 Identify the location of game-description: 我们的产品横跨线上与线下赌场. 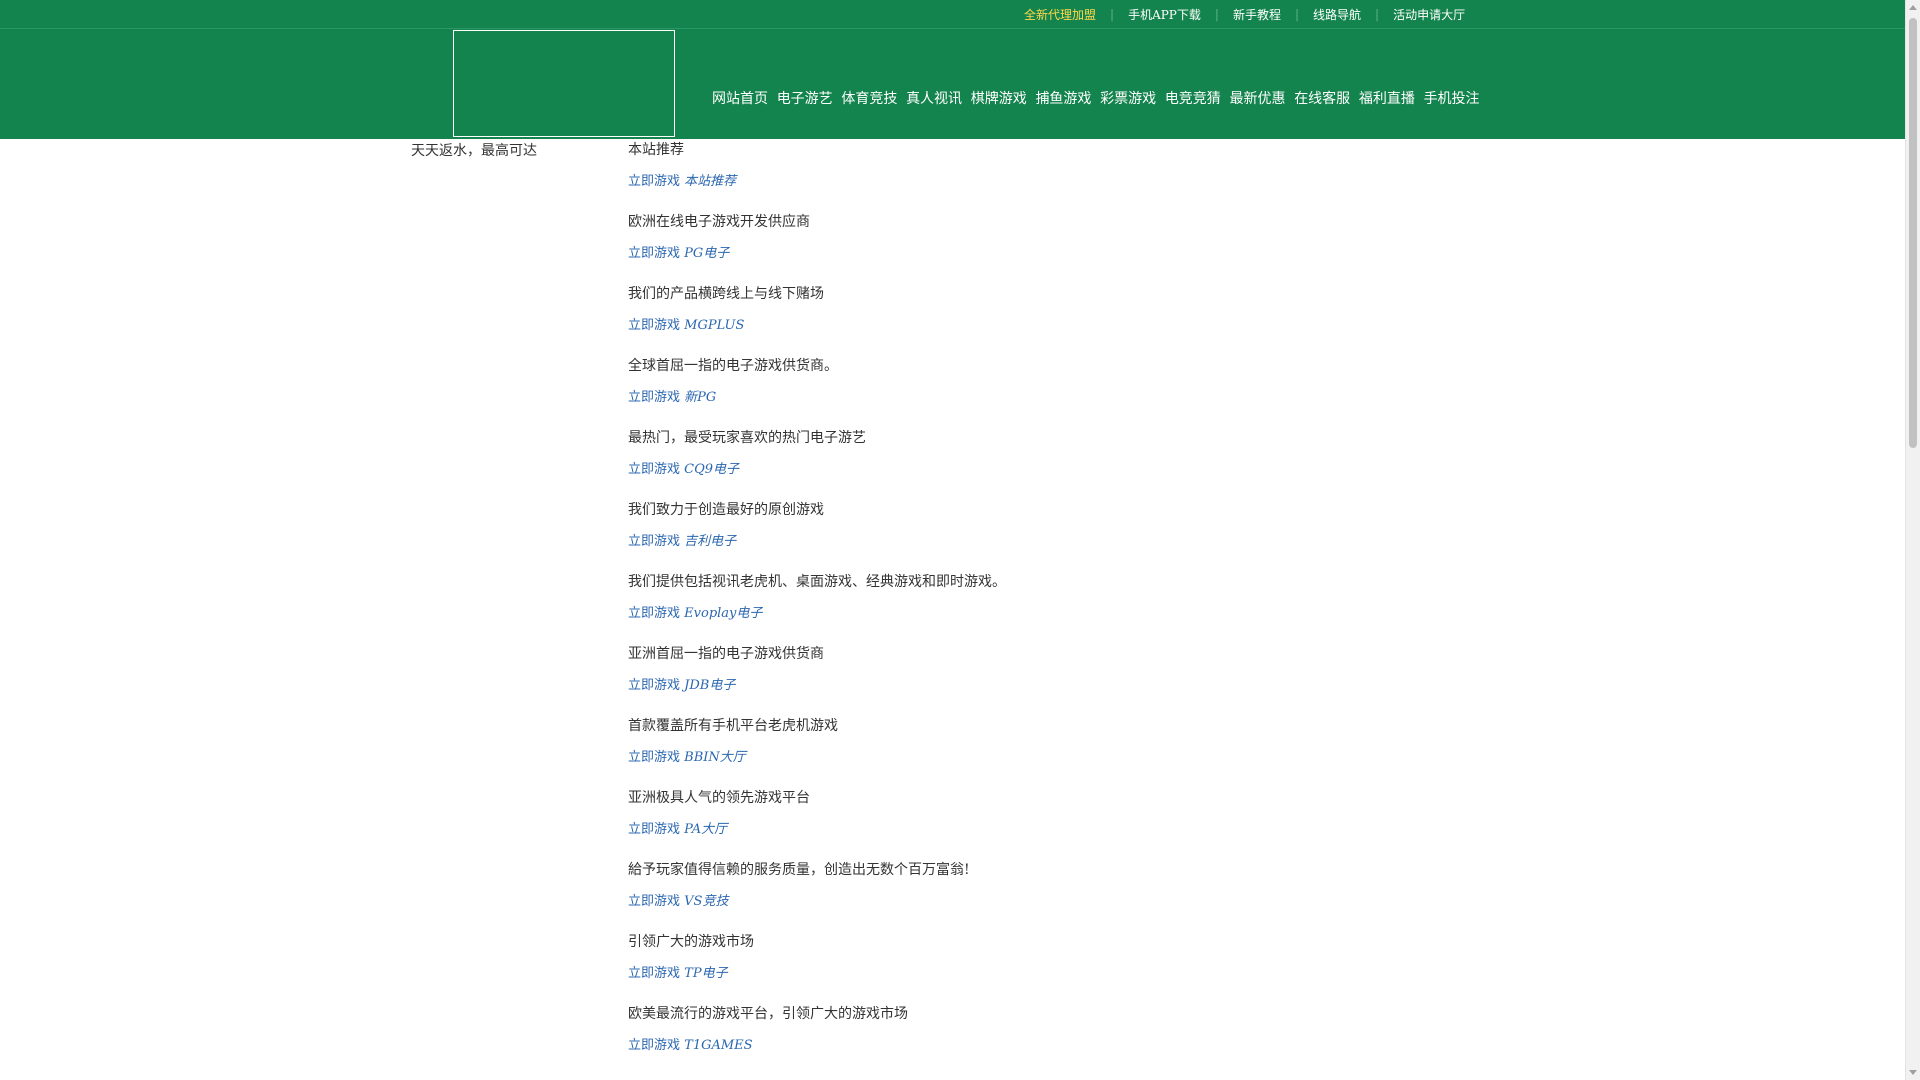
(726, 294).